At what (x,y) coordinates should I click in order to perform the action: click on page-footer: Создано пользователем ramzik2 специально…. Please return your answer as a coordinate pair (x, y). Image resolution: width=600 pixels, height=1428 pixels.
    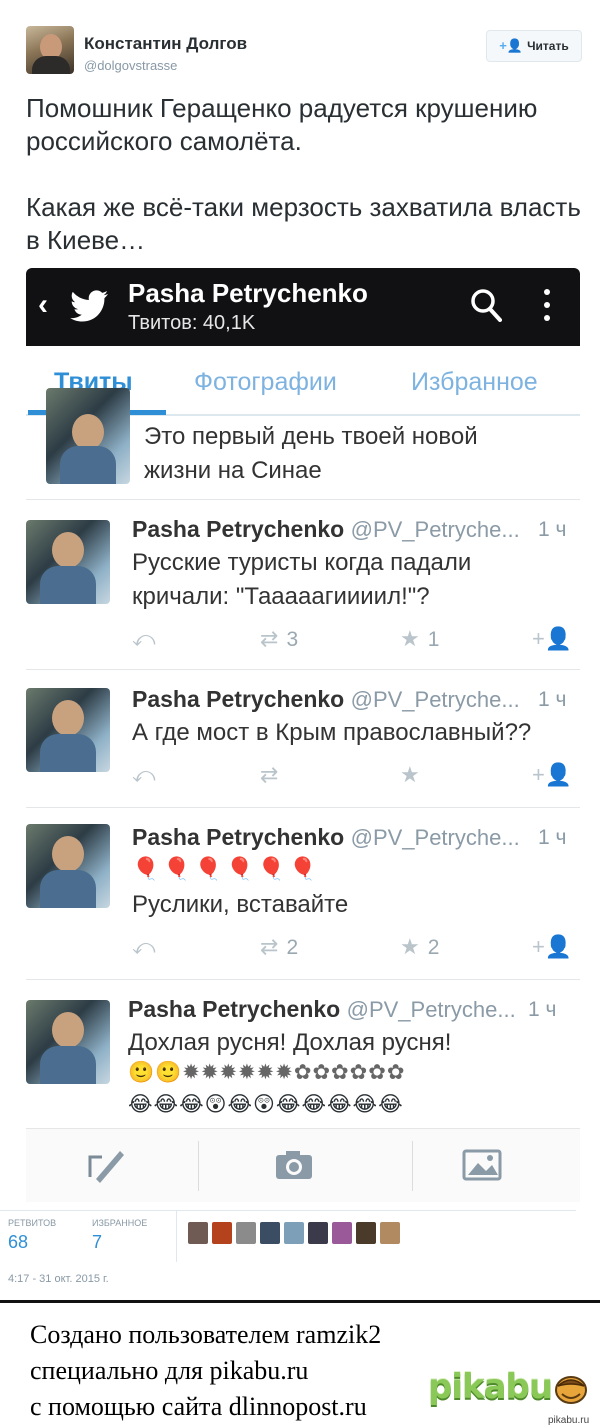
    Looking at the image, I should click on (300, 1364).